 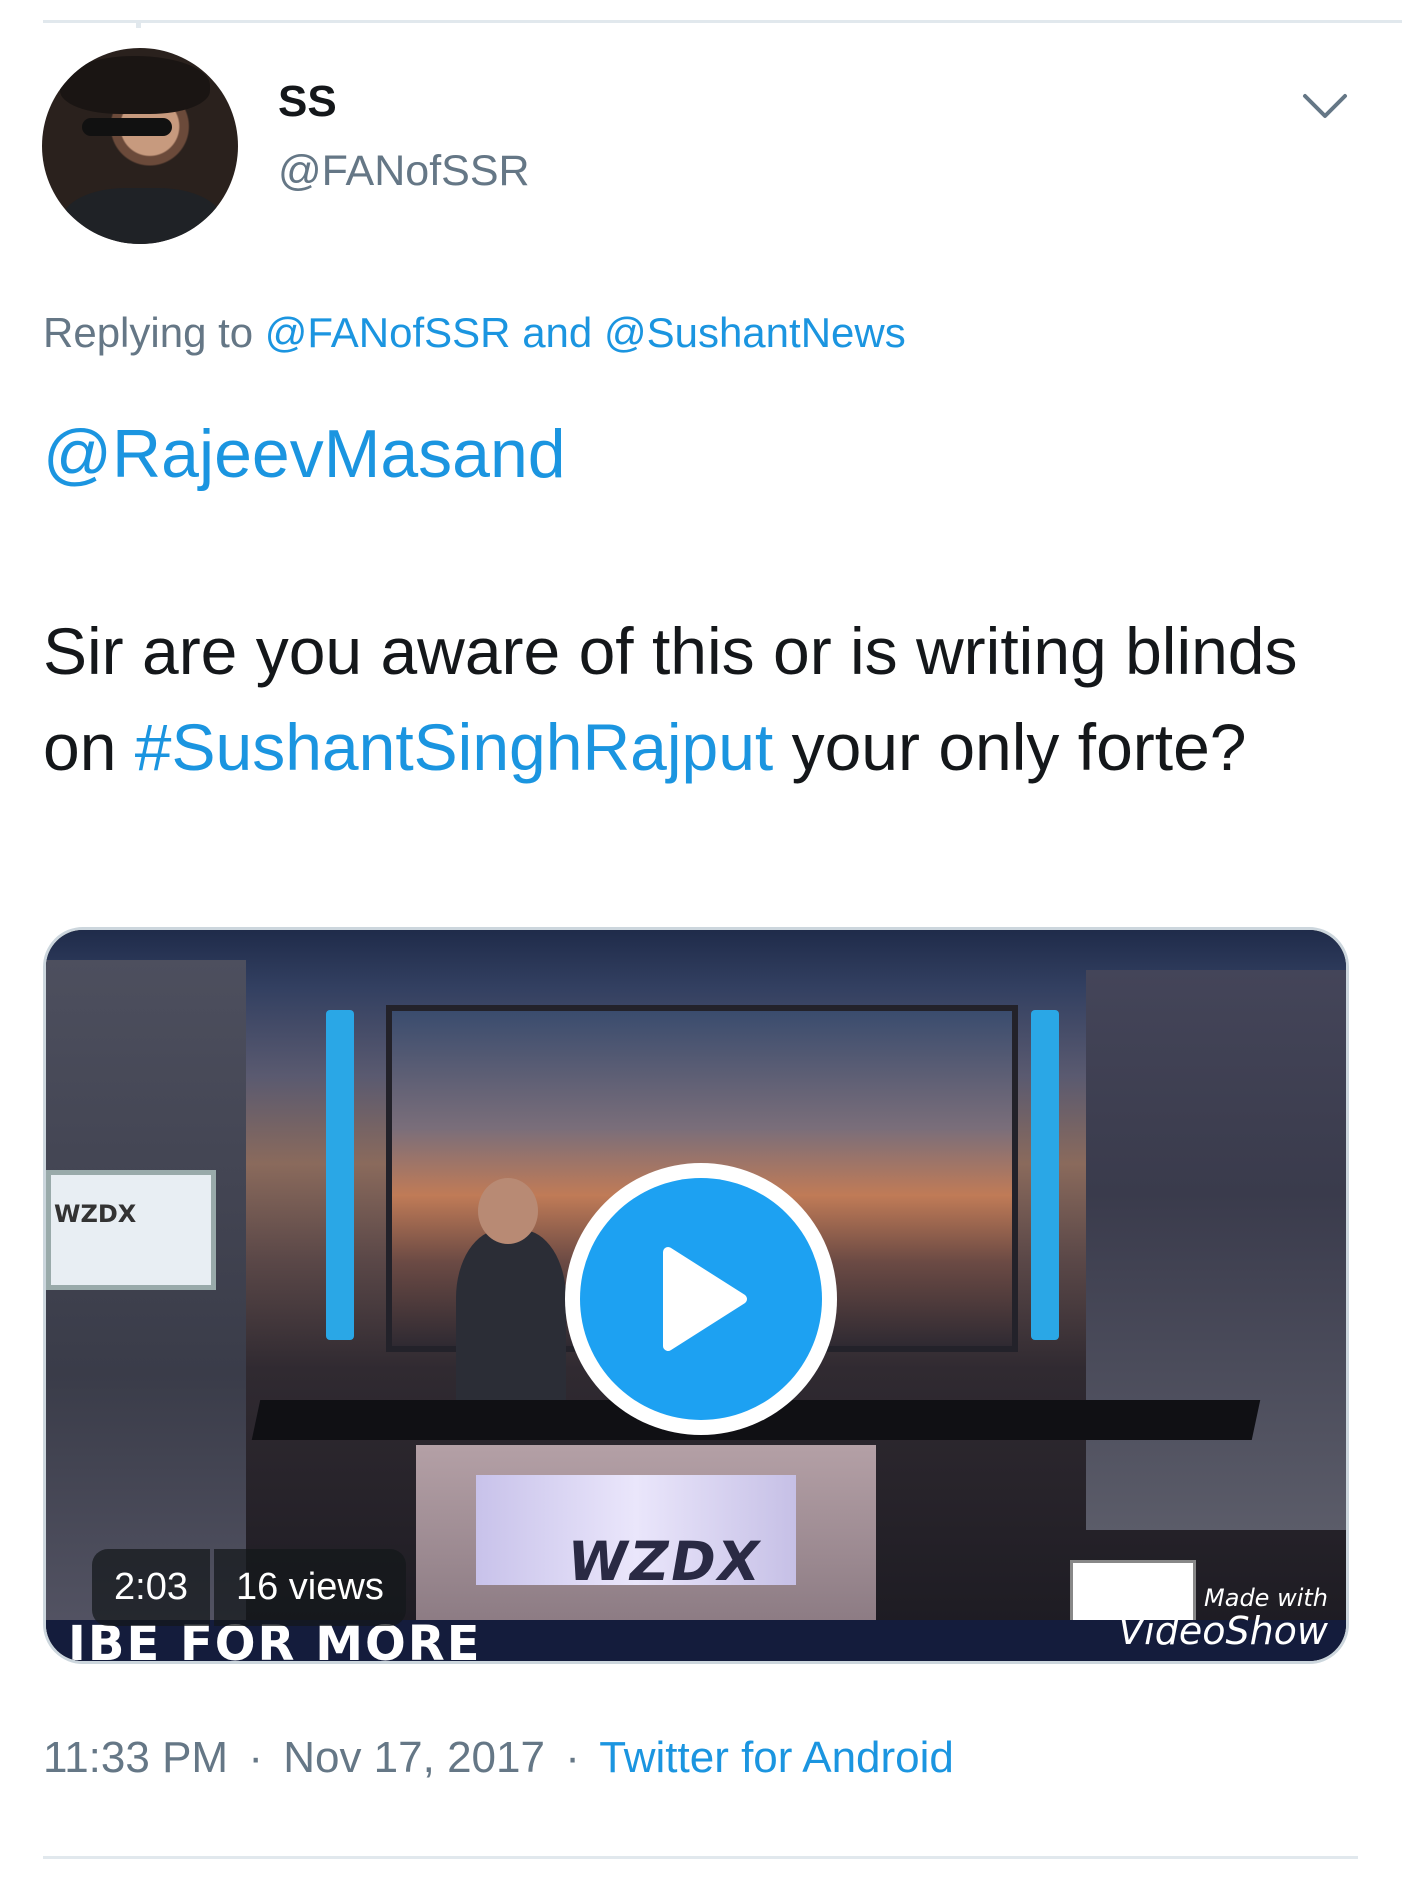 I want to click on tweet-hashtag: #SushantSinghRajput, so click(x=454, y=747).